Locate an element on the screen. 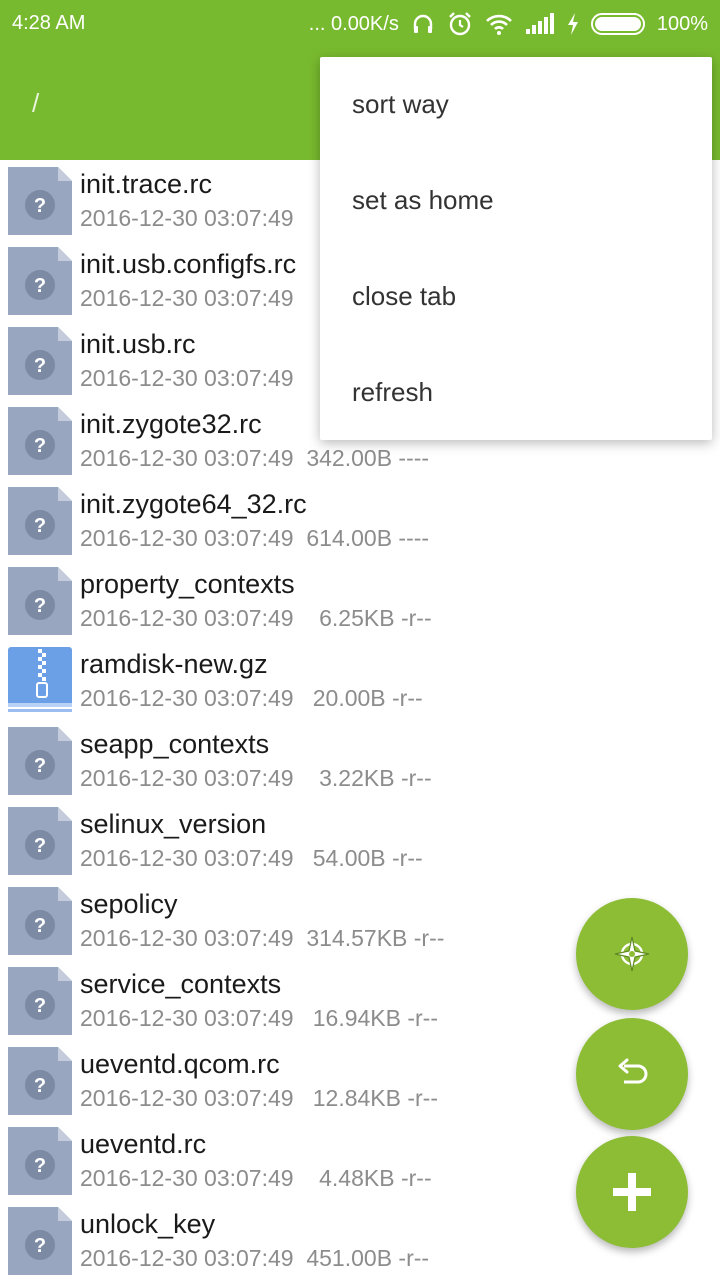 This screenshot has height=1280, width=720. file-meta: 2016-12-30 03:07:49 4.48KB -r-- is located at coordinates (256, 1178).